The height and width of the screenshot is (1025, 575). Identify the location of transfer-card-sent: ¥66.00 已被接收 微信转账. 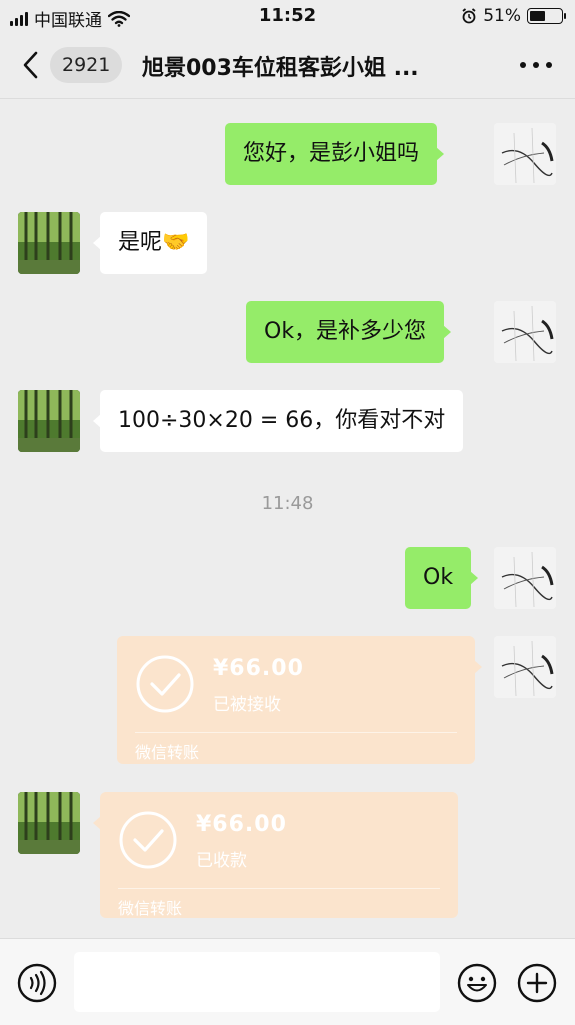
(299, 700).